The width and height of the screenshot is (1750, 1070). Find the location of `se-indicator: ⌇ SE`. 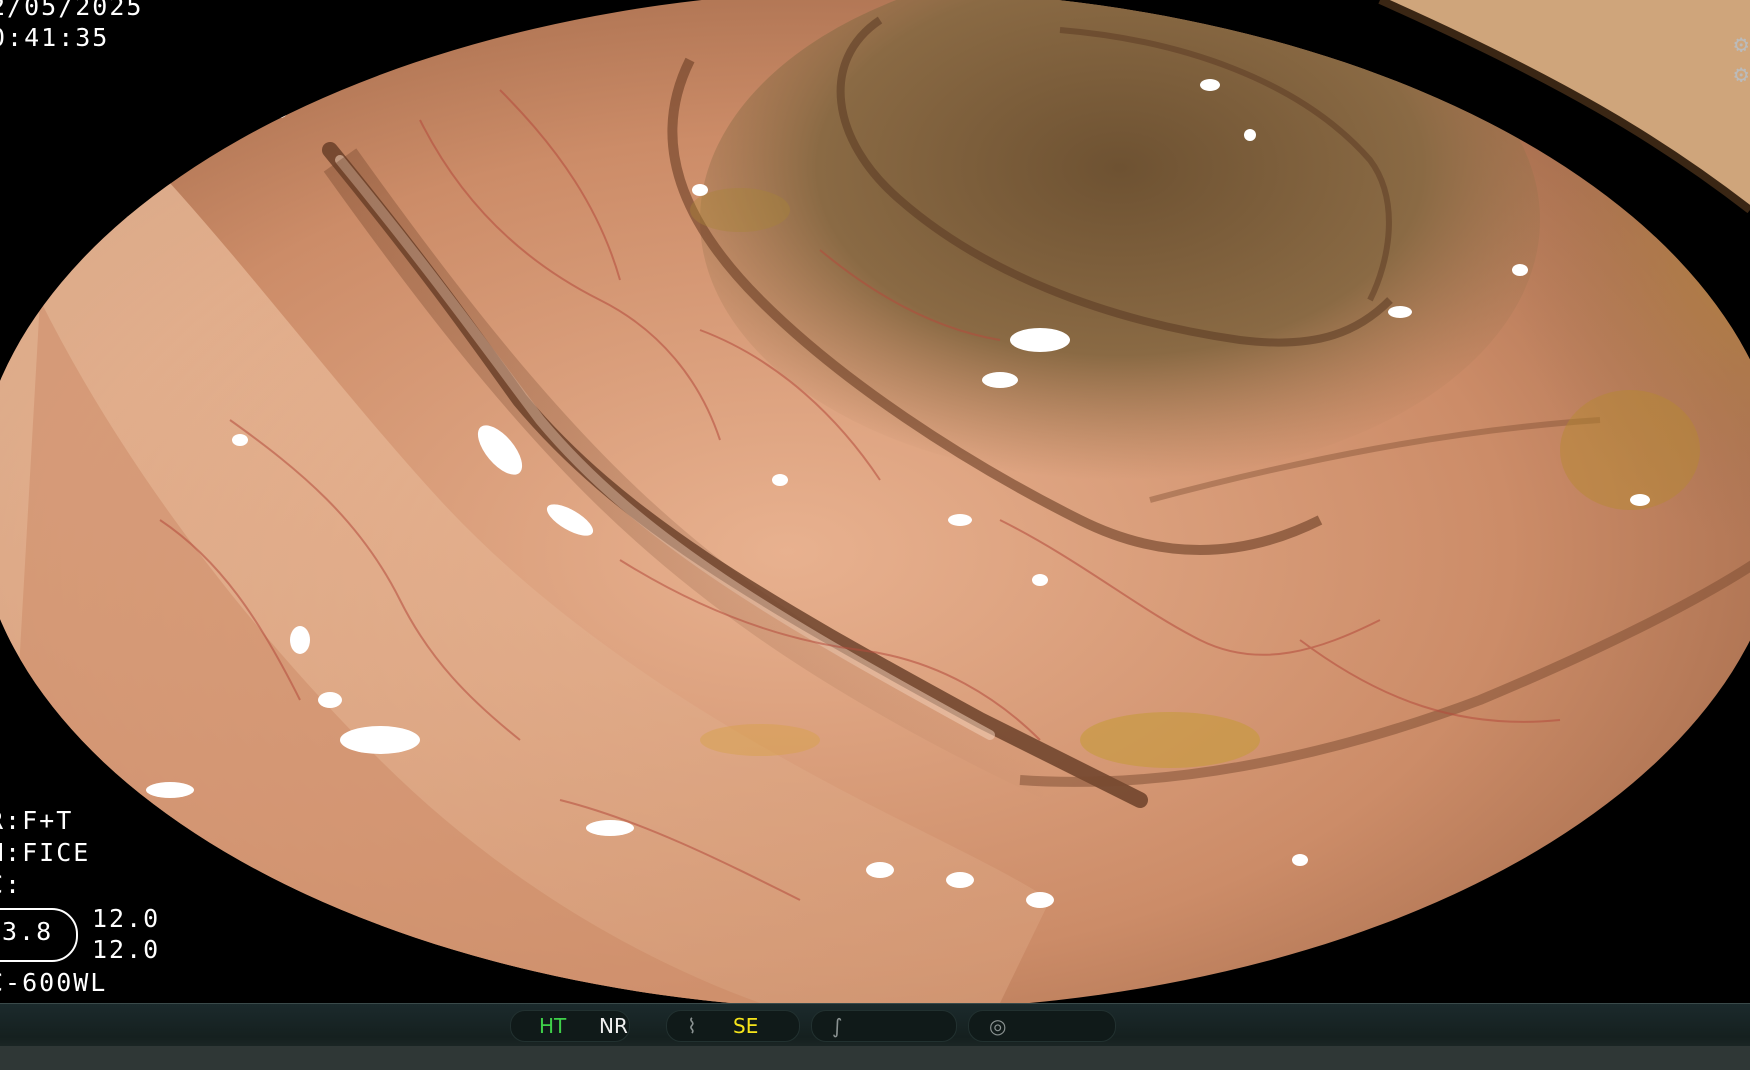

se-indicator: ⌇ SE is located at coordinates (733, 1026).